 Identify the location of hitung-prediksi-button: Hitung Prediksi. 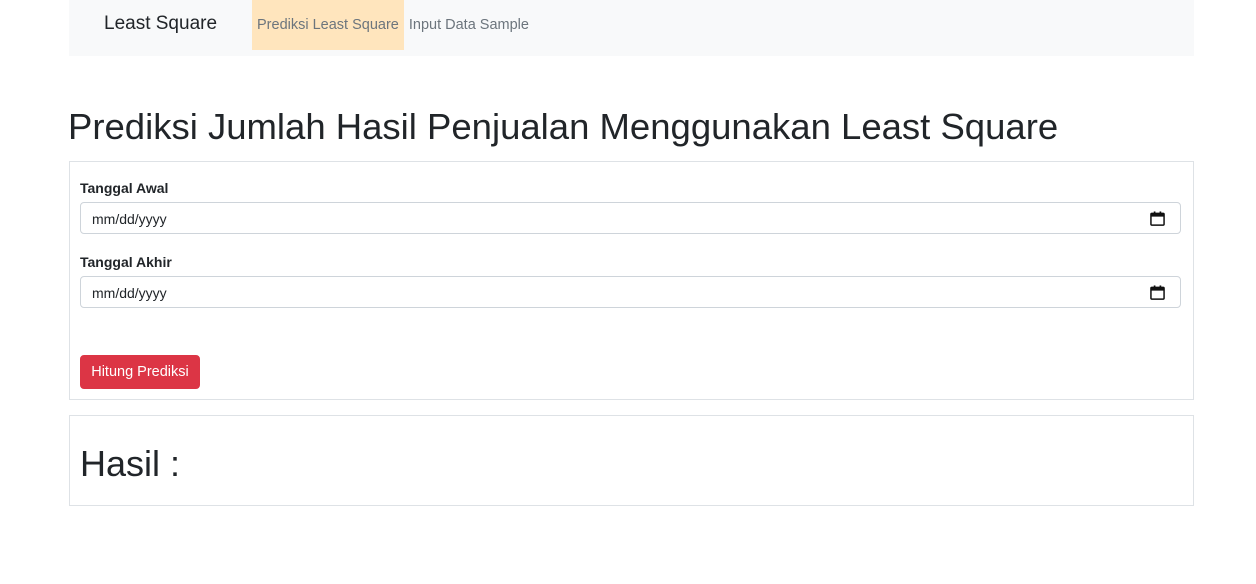
(140, 372).